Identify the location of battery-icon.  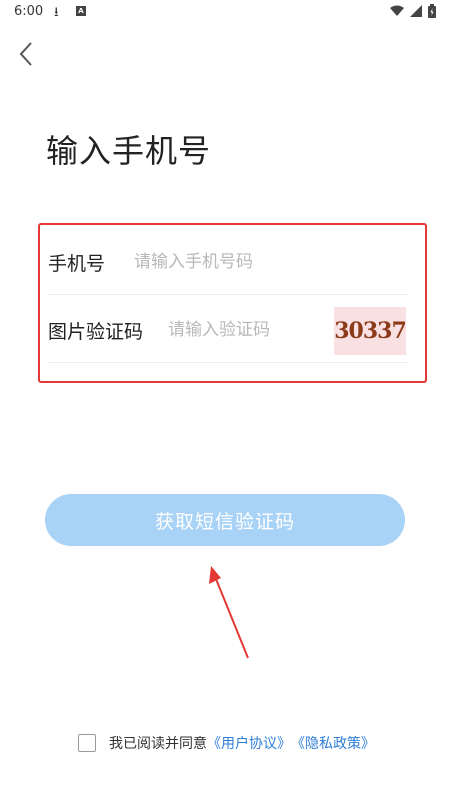
(432, 11).